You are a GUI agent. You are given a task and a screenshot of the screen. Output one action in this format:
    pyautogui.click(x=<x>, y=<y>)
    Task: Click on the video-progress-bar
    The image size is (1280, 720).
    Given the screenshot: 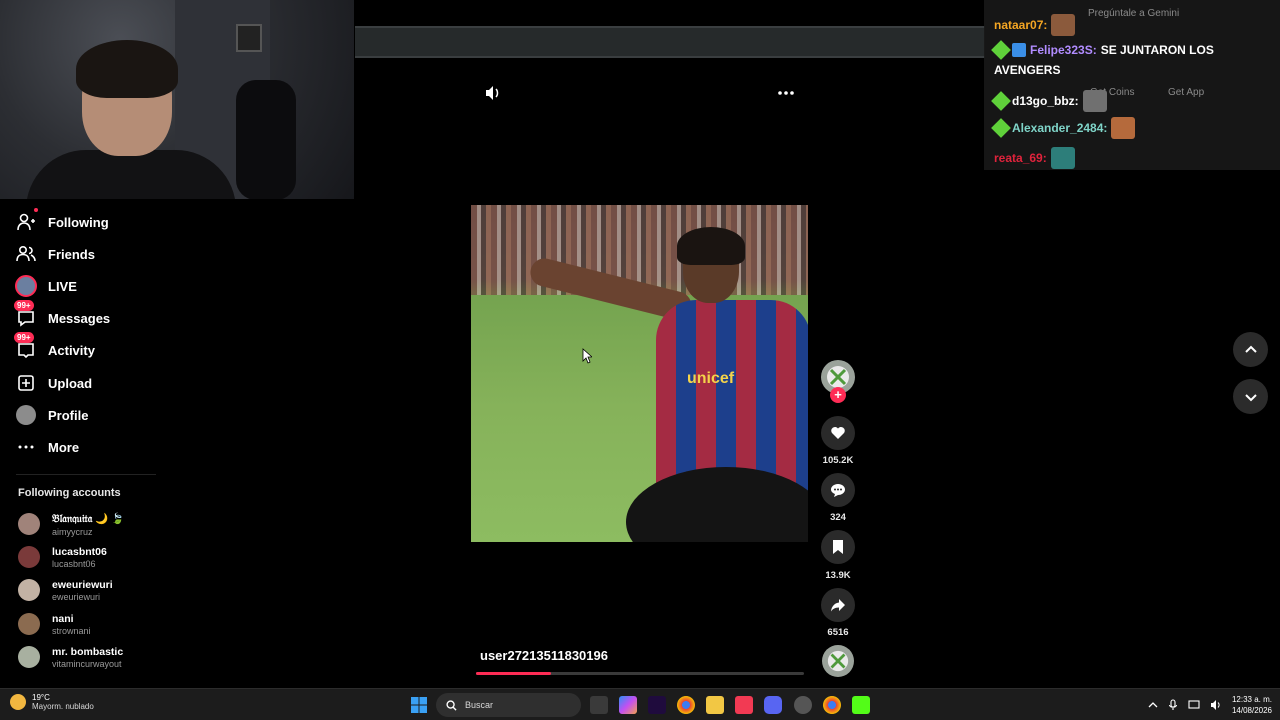 What is the action you would take?
    pyautogui.click(x=640, y=673)
    